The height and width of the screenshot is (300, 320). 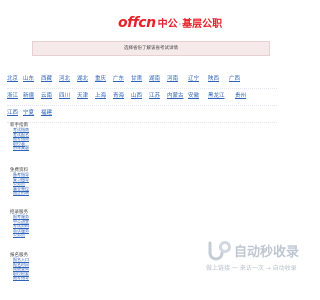 What do you see at coordinates (202, 24) in the screenshot?
I see `logo-subtitle: 基层公职` at bounding box center [202, 24].